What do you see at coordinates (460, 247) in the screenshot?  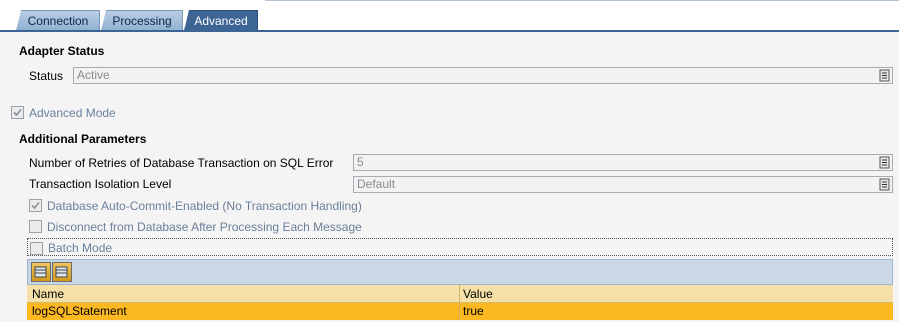 I see `batch-mode-row: Batch Mode` at bounding box center [460, 247].